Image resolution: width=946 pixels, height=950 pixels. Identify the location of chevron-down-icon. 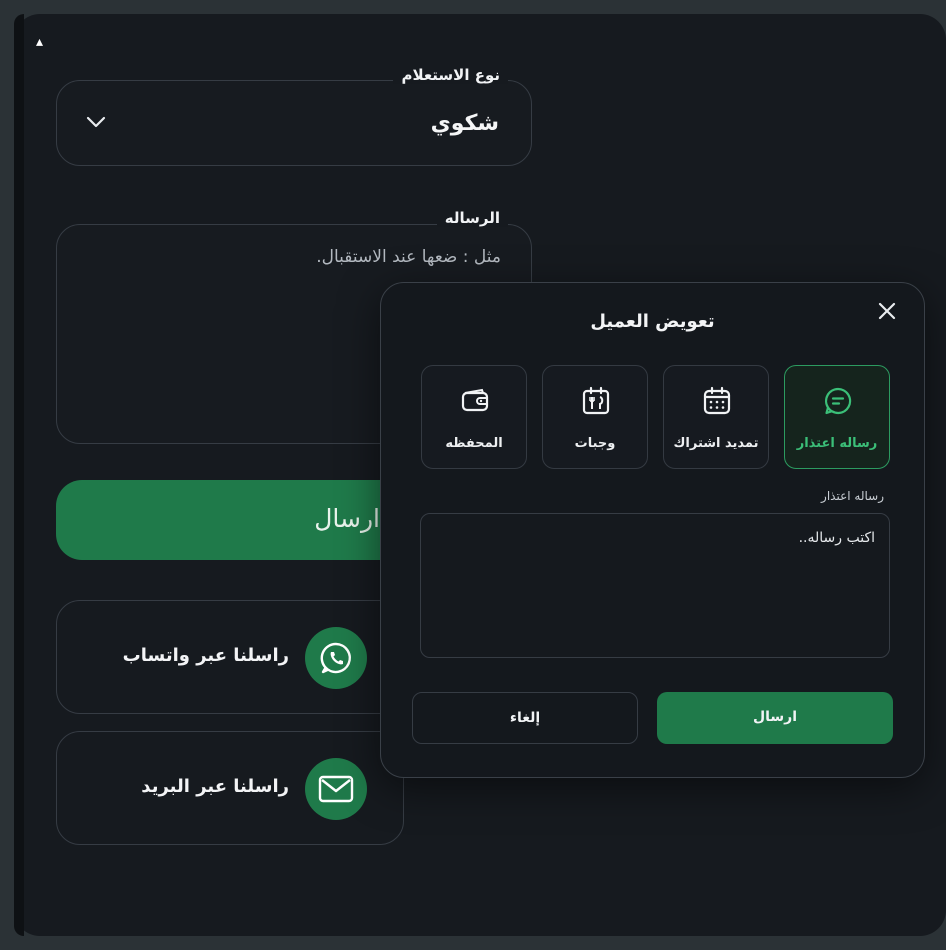
(96, 122).